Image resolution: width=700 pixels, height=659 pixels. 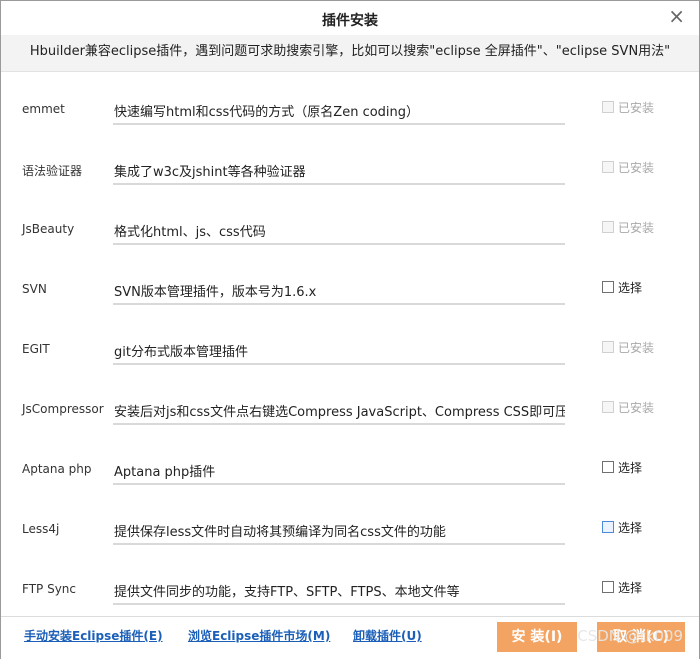 What do you see at coordinates (36, 349) in the screenshot?
I see `plugin-name: EGIT` at bounding box center [36, 349].